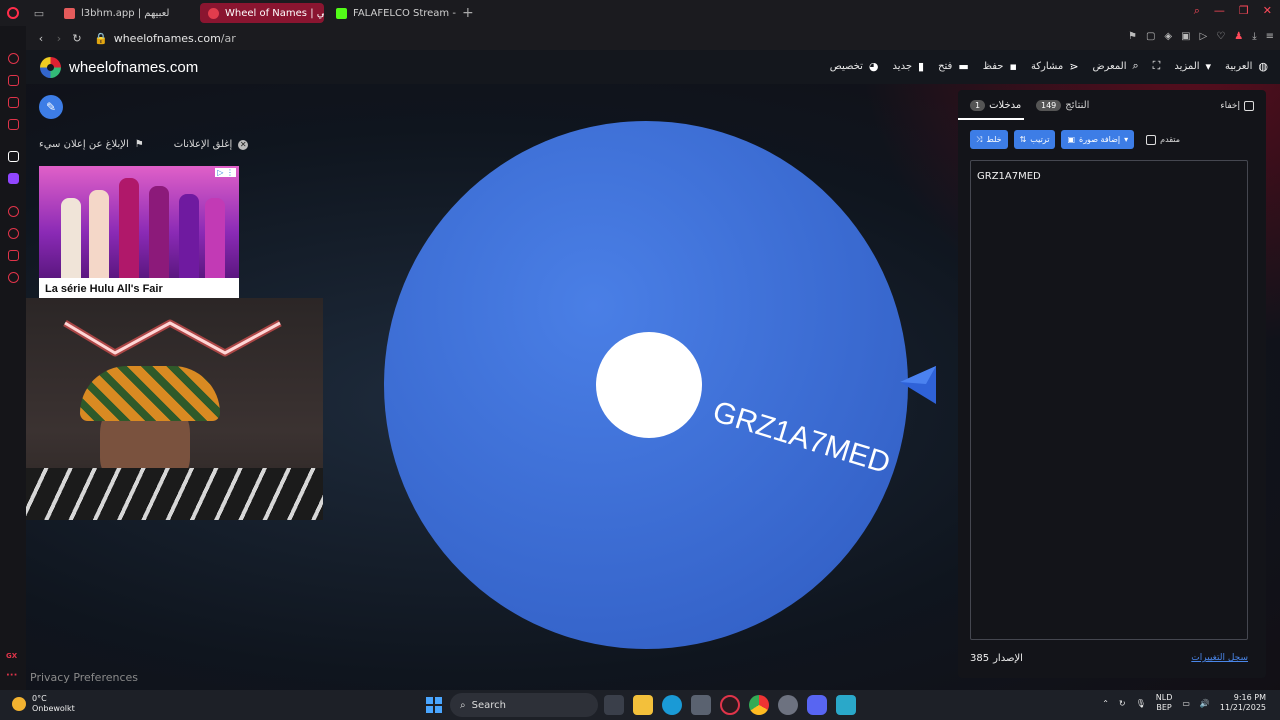  I want to click on app-icon, so click(846, 705).